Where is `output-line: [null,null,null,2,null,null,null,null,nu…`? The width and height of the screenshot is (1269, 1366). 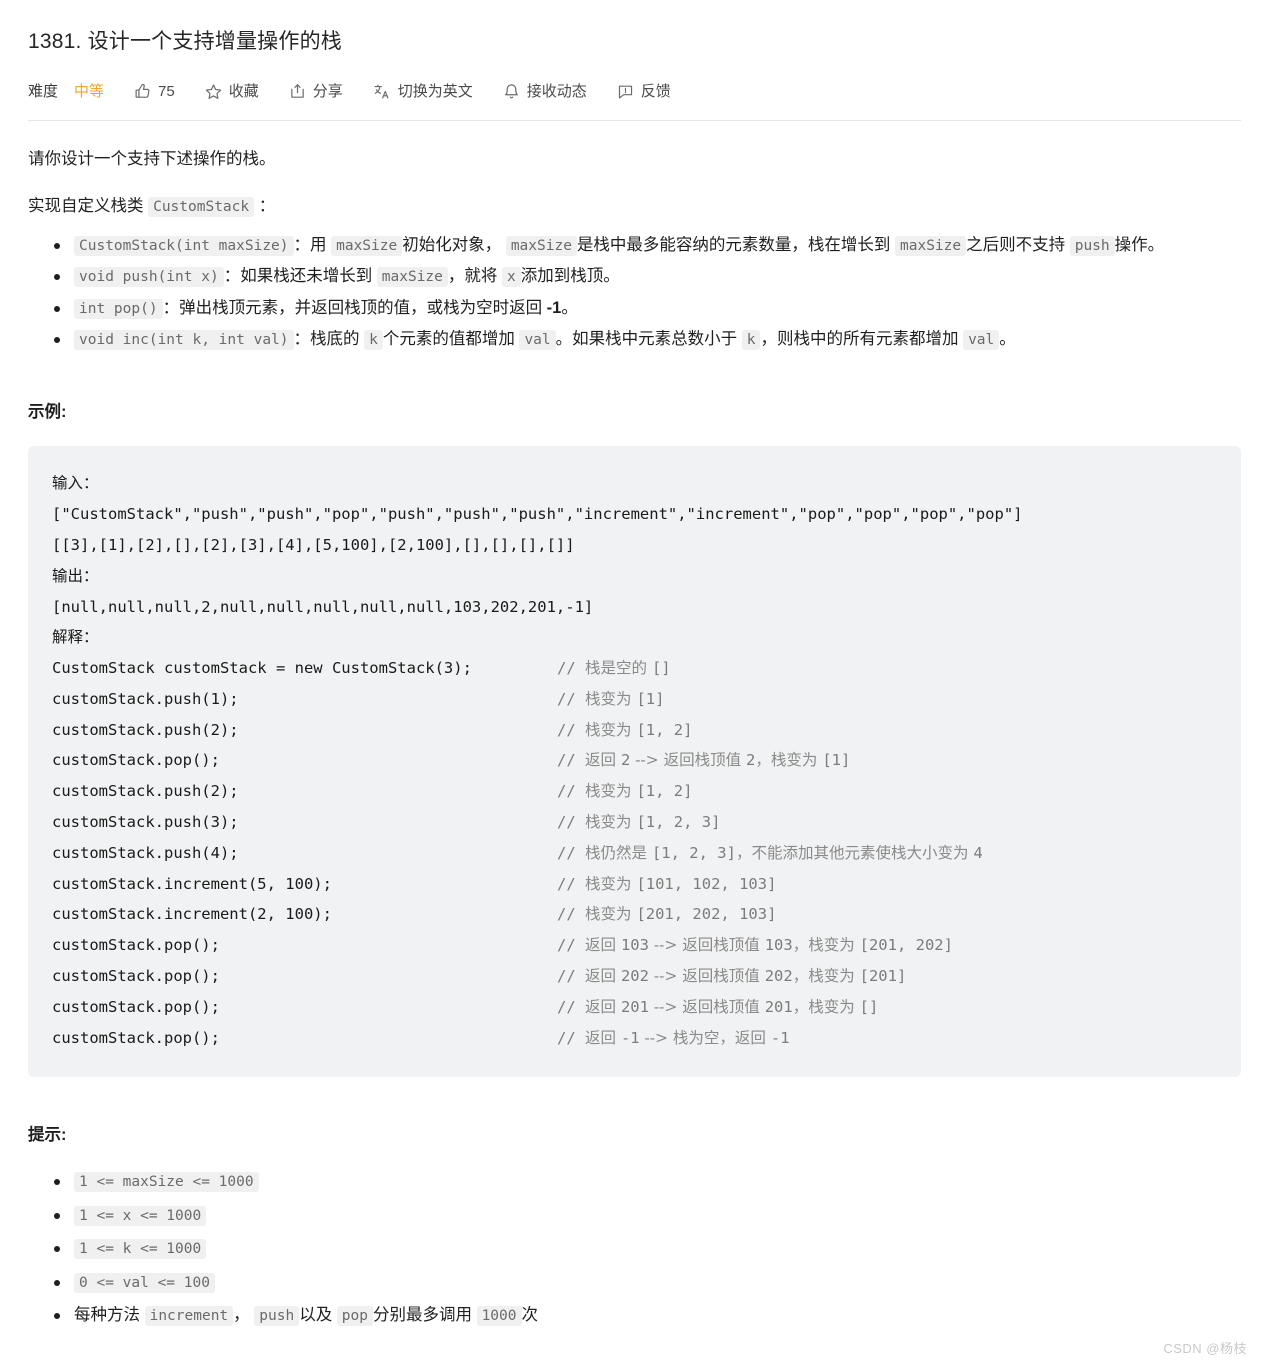
output-line: [null,null,null,2,null,null,null,null,nu… is located at coordinates (323, 606).